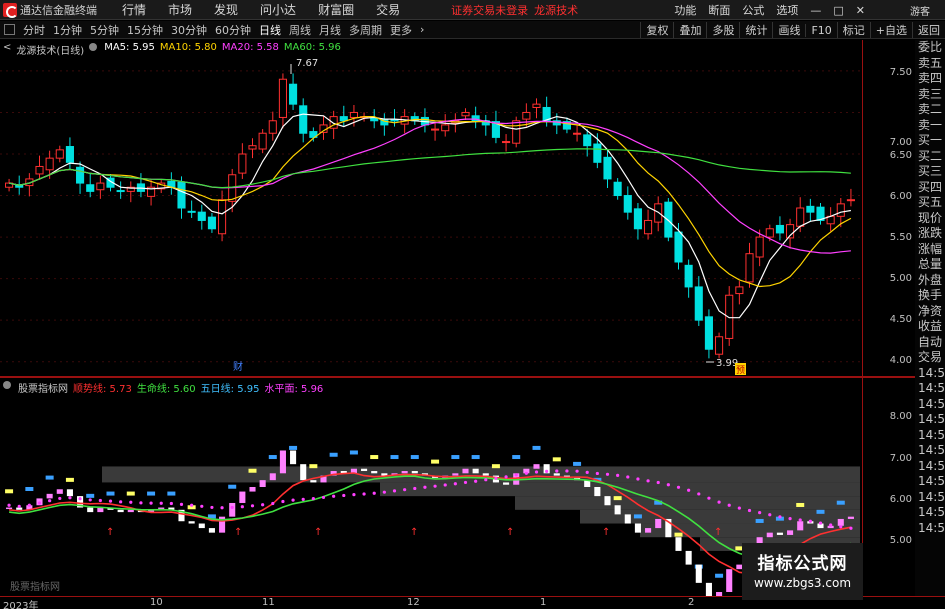 Image resolution: width=945 pixels, height=609 pixels. I want to click on menu-caifuquan: 财富圈, so click(336, 9).